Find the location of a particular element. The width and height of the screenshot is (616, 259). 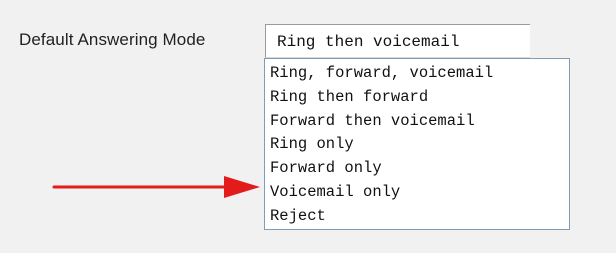

answering-mode-select: Ring then voicemail is located at coordinates (397, 41).